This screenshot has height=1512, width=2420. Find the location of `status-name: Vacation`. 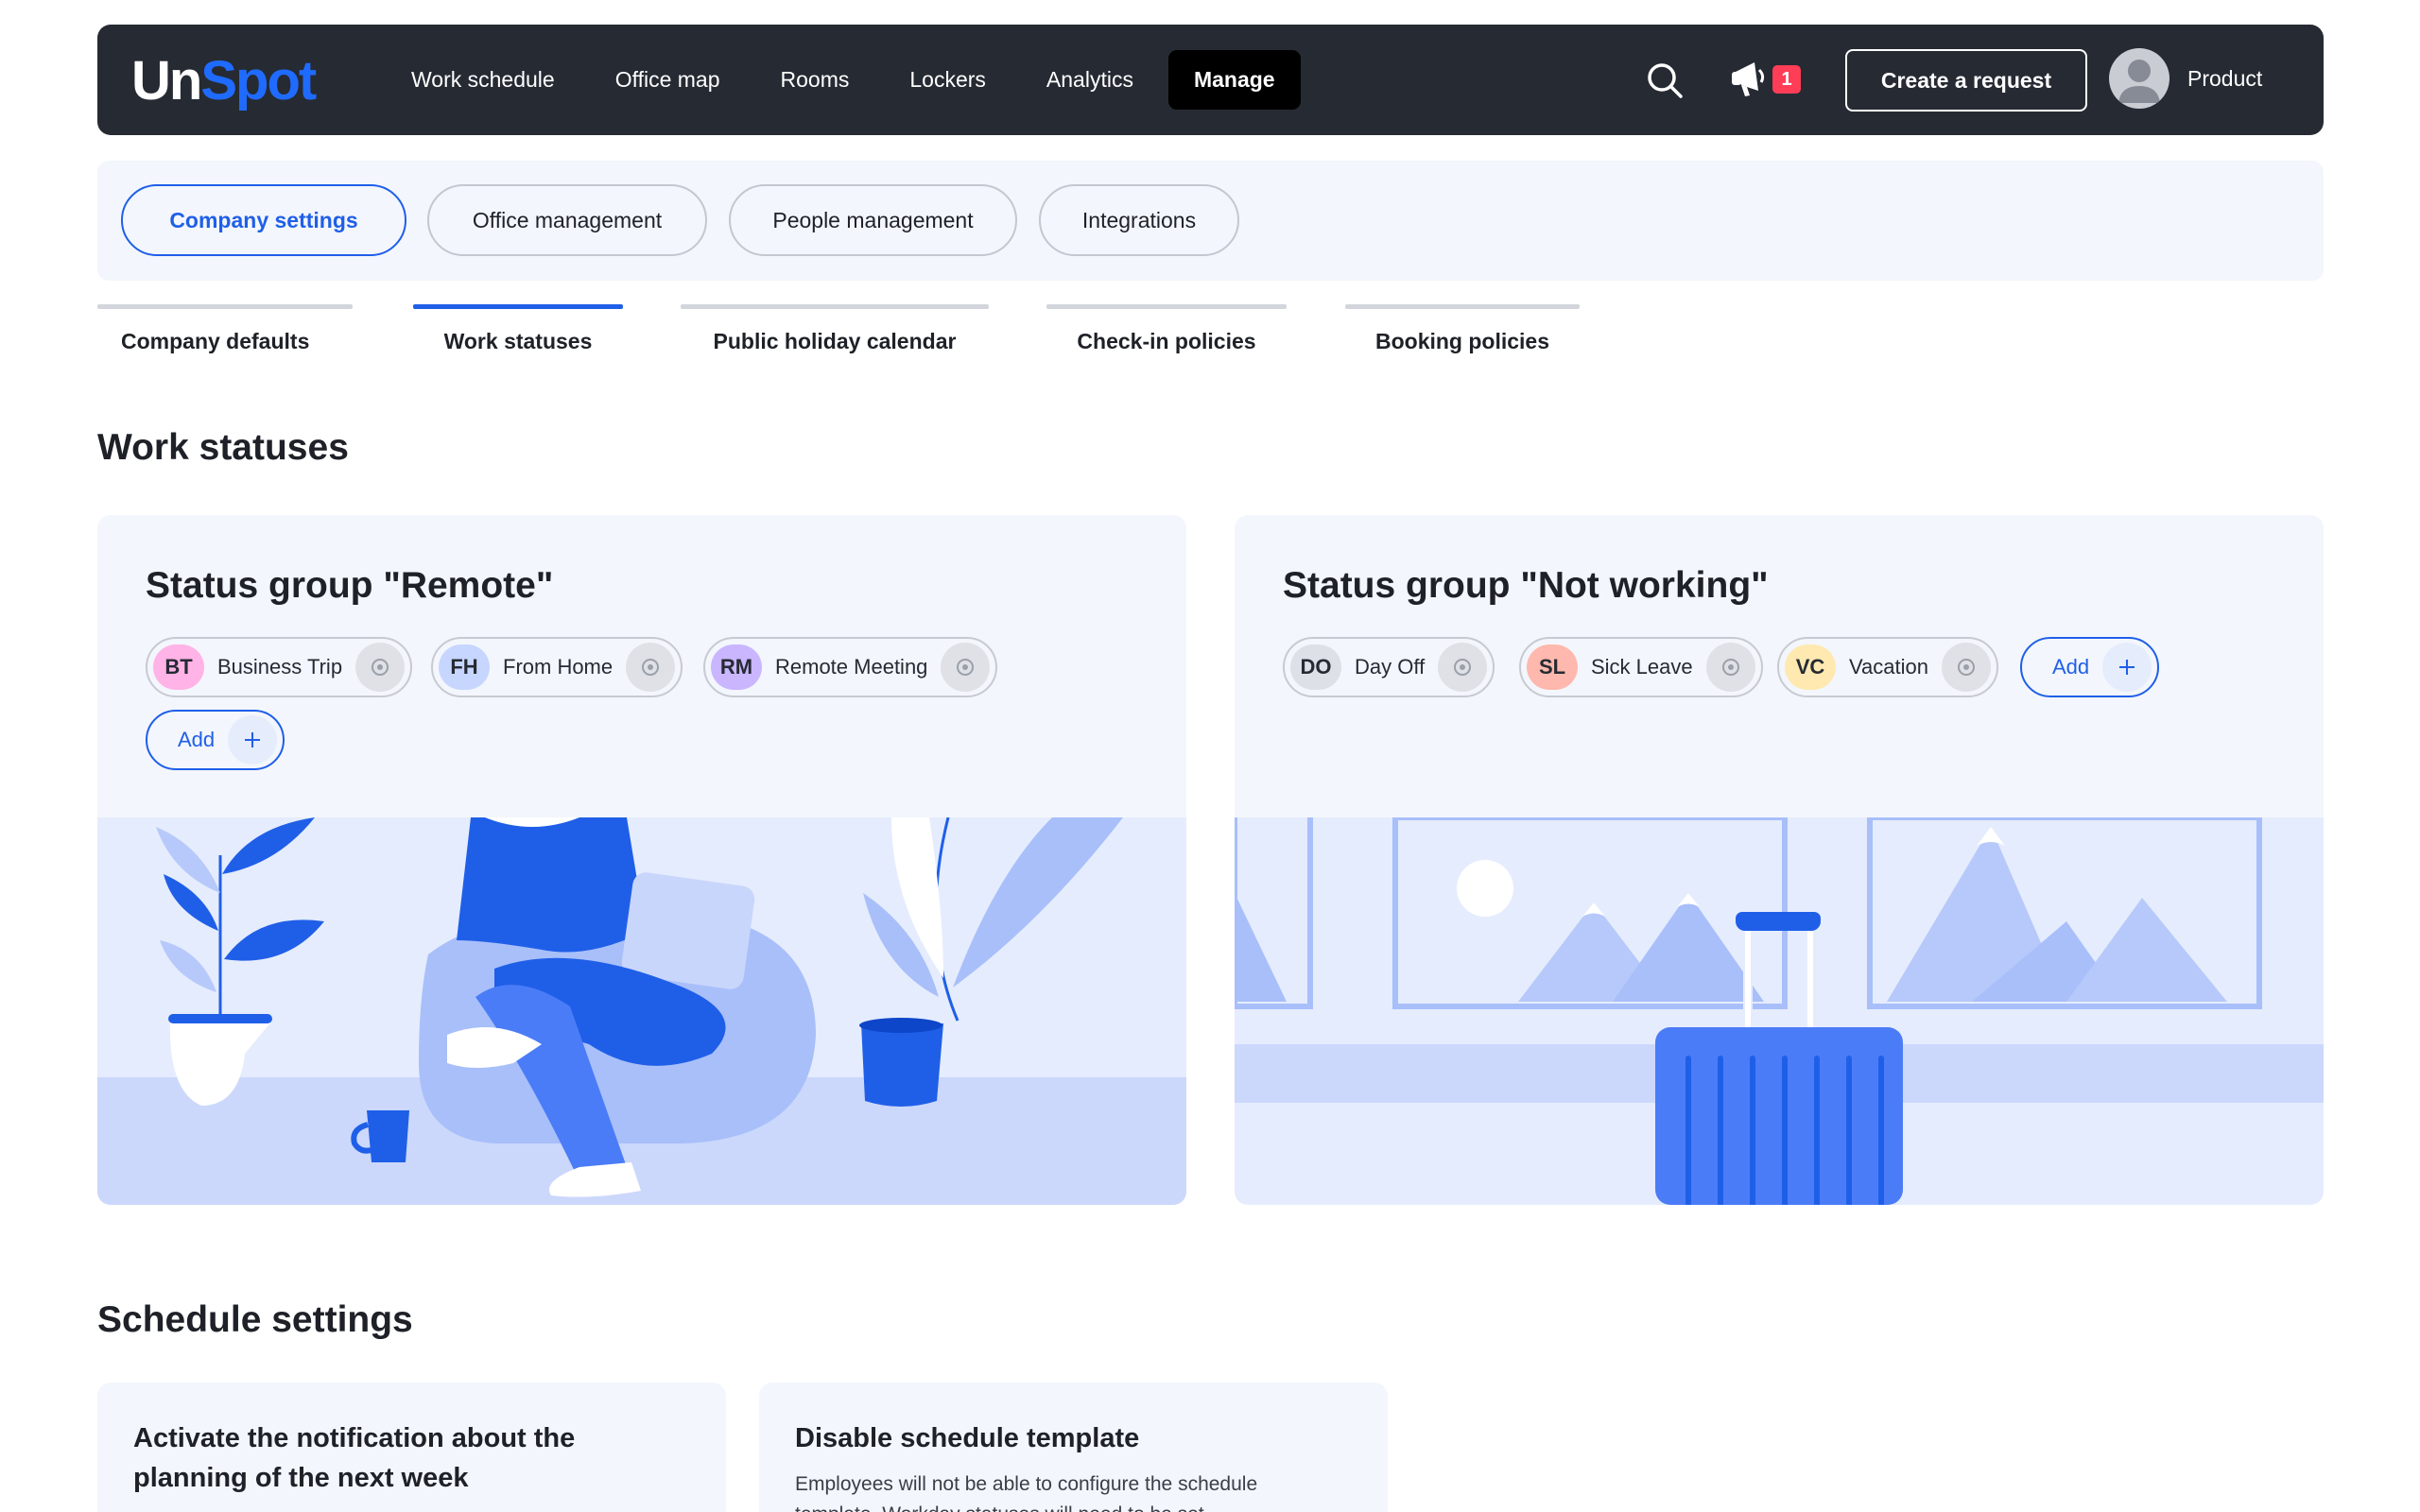

status-name: Vacation is located at coordinates (1888, 667).